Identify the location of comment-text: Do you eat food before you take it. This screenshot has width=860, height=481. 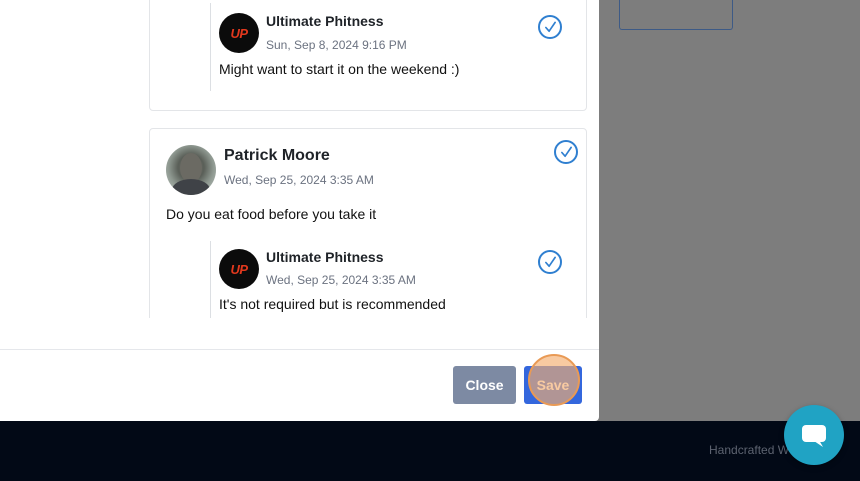
(271, 214).